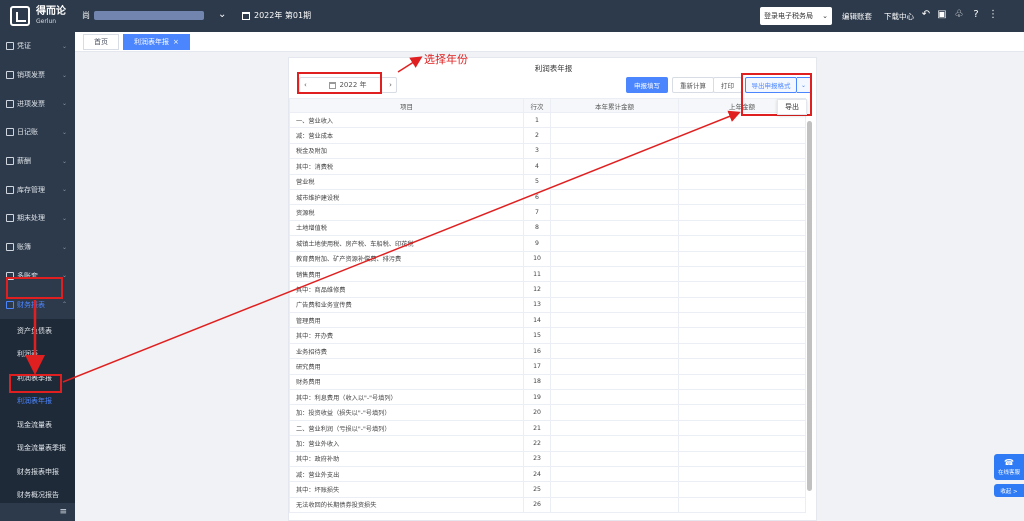 The width and height of the screenshot is (1024, 521). Describe the element at coordinates (37, 189) in the screenshot. I see `sidebar-item-inventory: 库存管理 ⌄` at that location.